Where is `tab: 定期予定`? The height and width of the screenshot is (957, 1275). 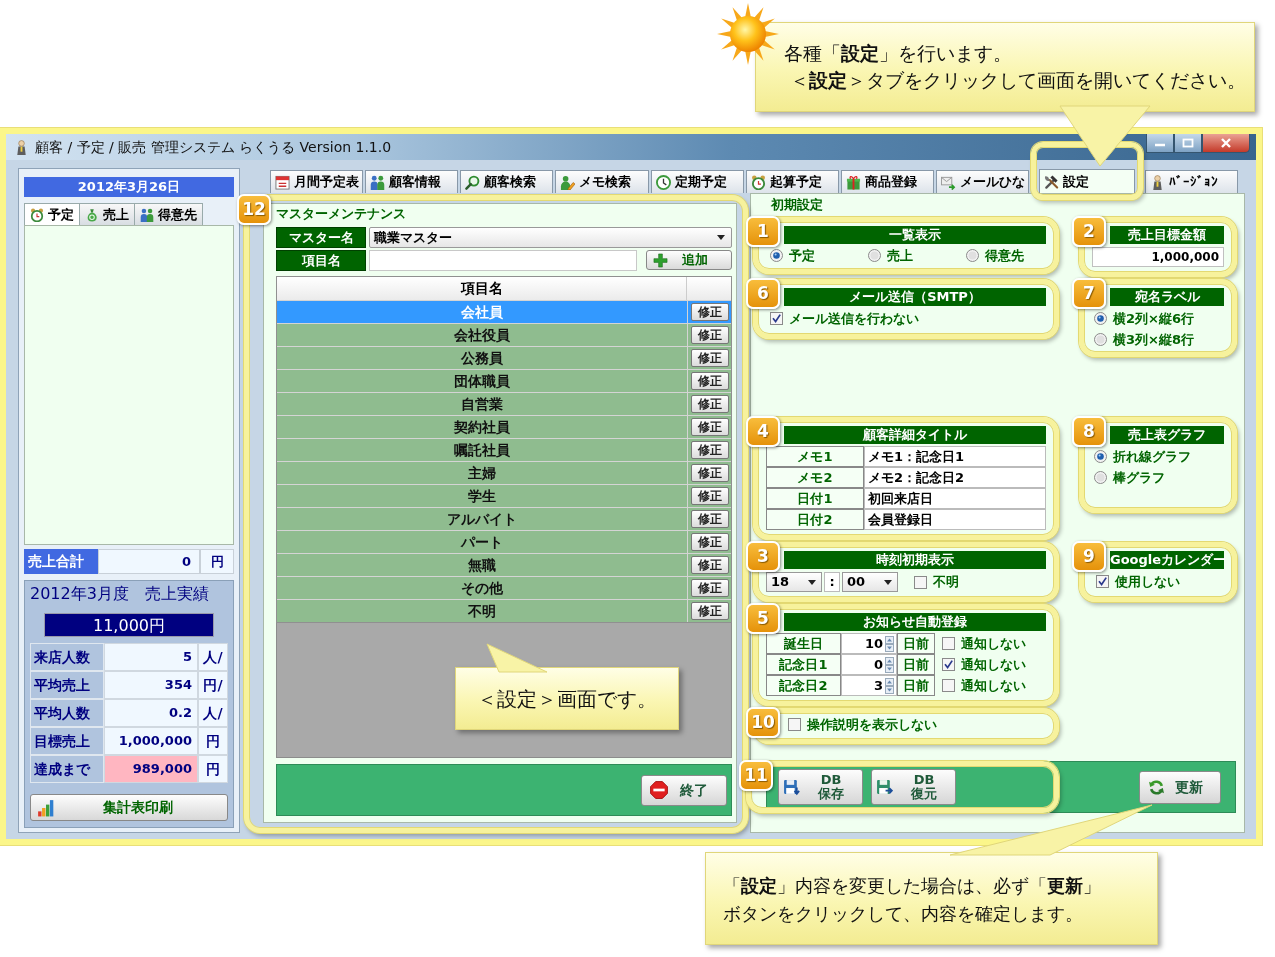
tab: 定期予定 is located at coordinates (697, 181).